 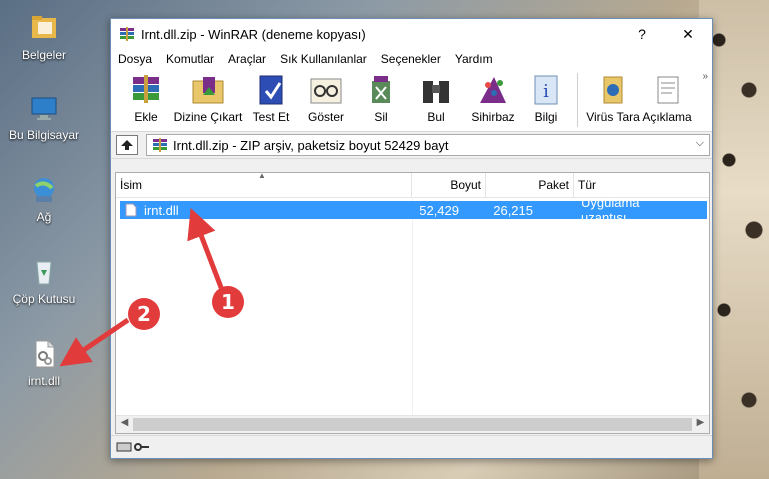 I want to click on step1-badge: 1, so click(x=228, y=302).